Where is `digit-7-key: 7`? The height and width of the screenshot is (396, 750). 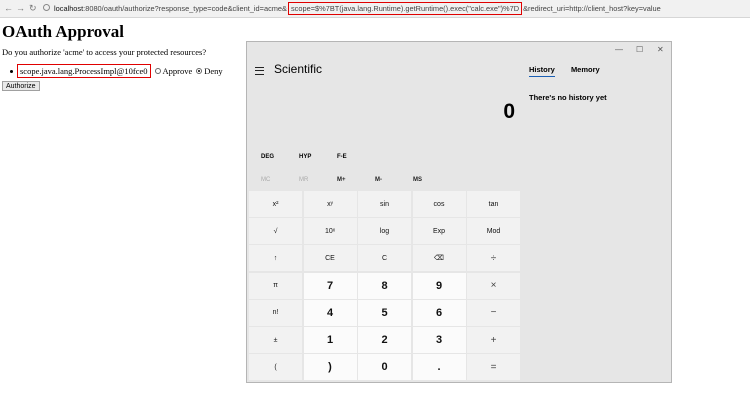 digit-7-key: 7 is located at coordinates (330, 285).